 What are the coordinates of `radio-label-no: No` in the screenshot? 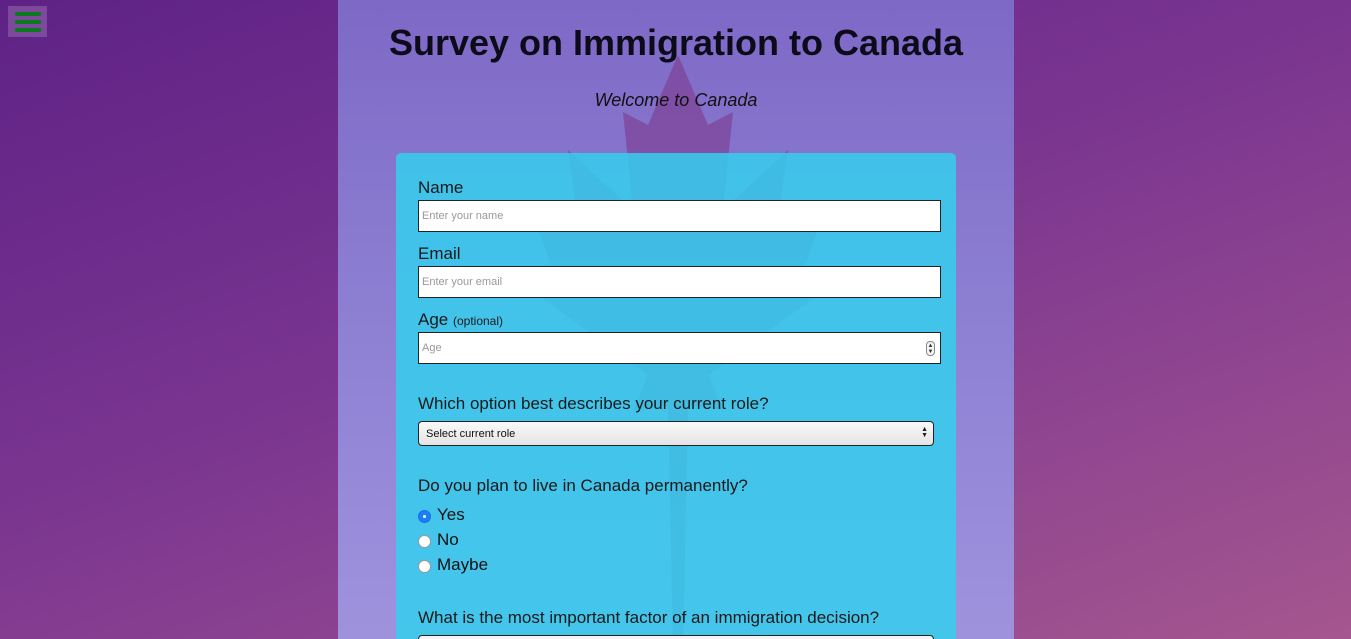 It's located at (448, 539).